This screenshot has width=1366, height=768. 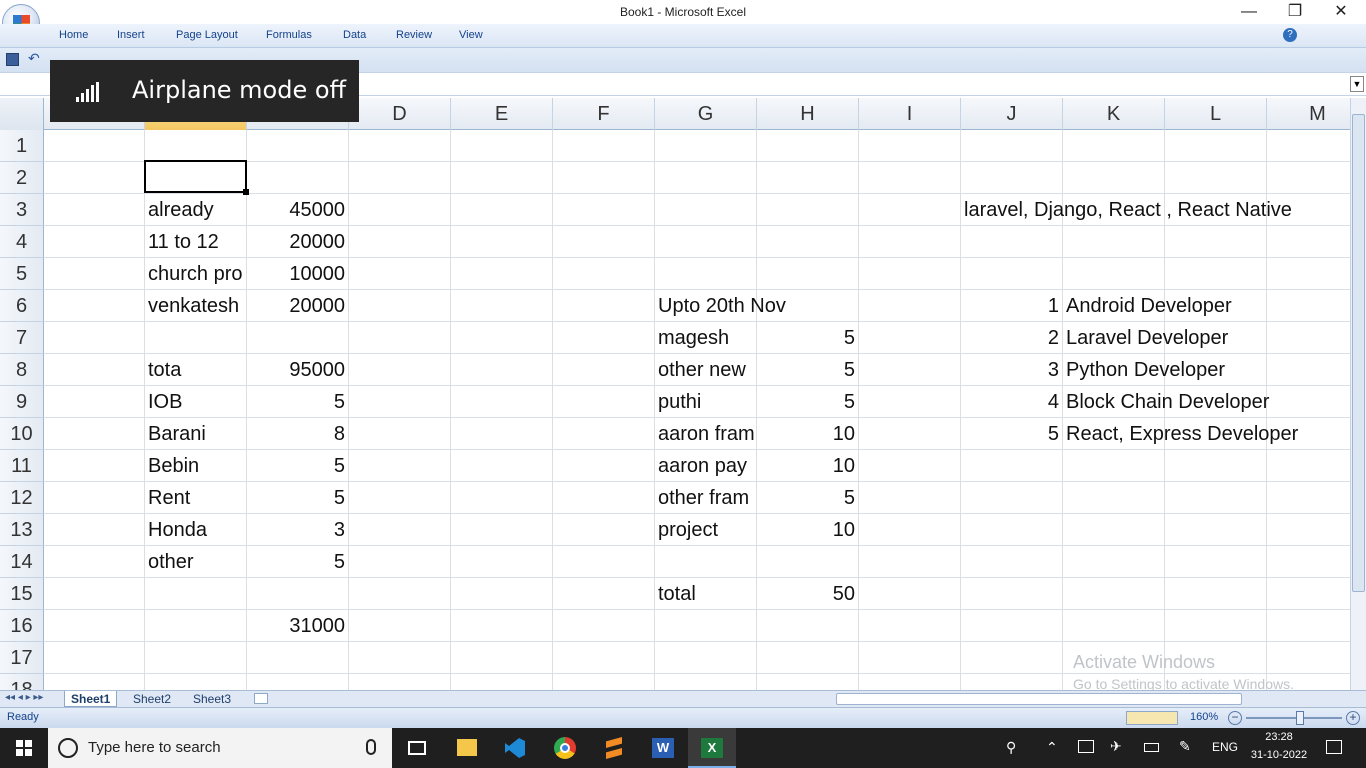 I want to click on zoom-out-icon: −, so click(x=1235, y=718).